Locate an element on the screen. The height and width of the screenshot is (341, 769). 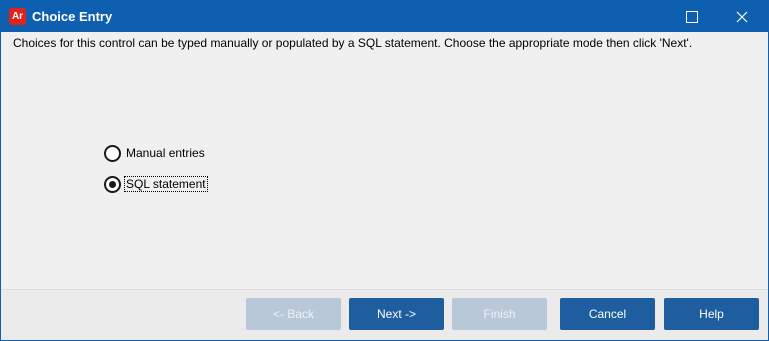
sql-statement-radio is located at coordinates (112, 184).